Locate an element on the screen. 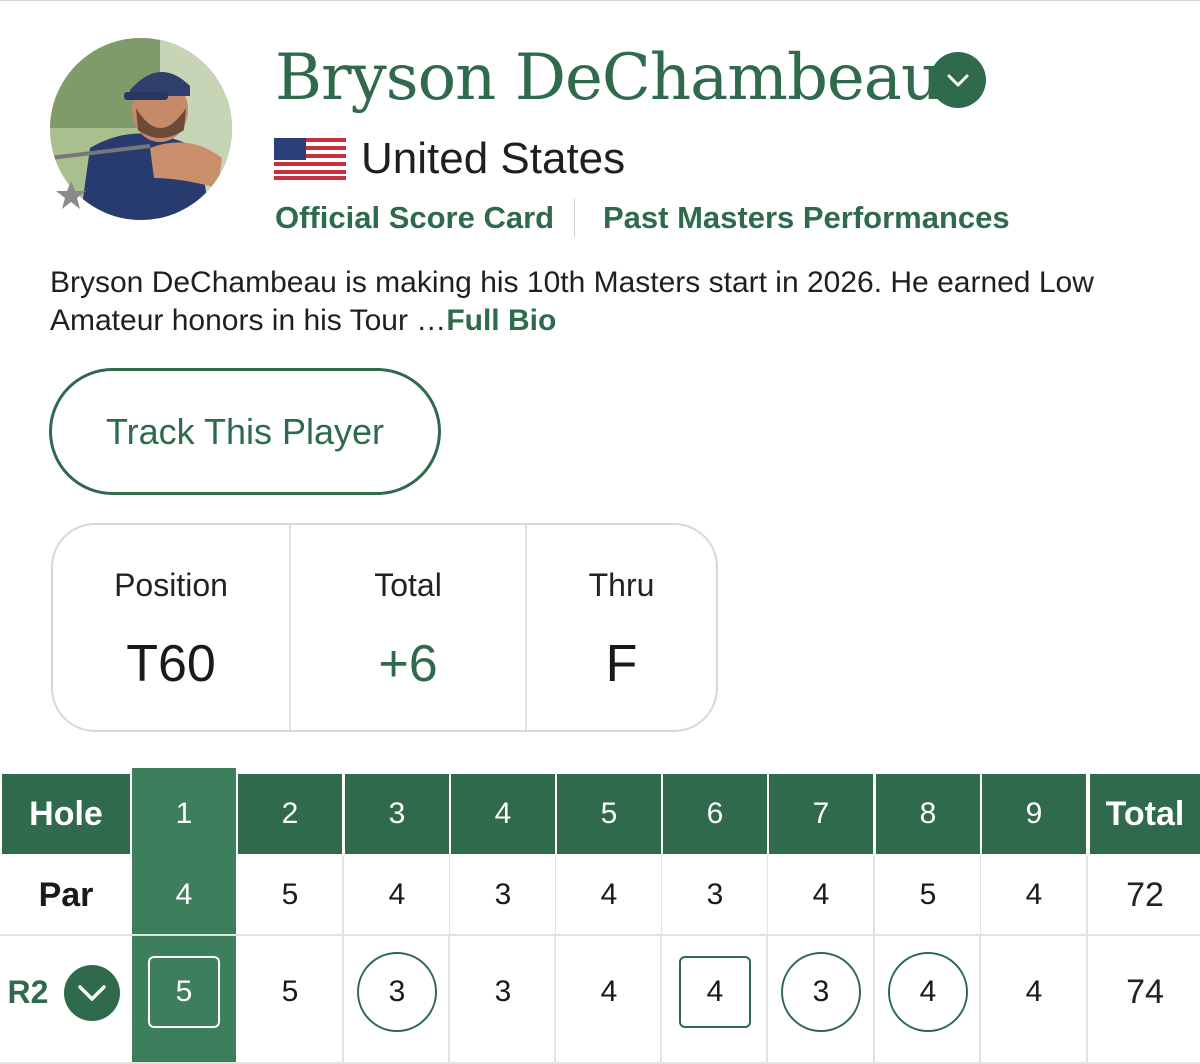 Image resolution: width=1200 pixels, height=1064 pixels. player-country: United States is located at coordinates (493, 158).